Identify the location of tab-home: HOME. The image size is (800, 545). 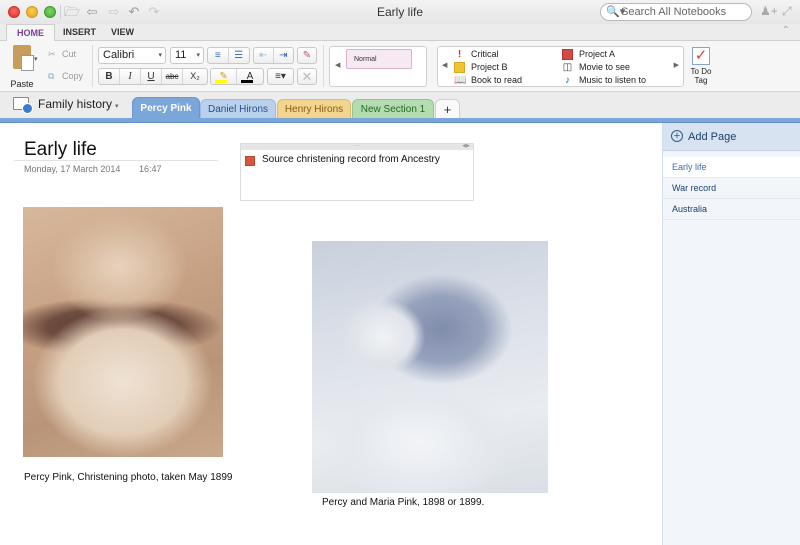
(30, 33).